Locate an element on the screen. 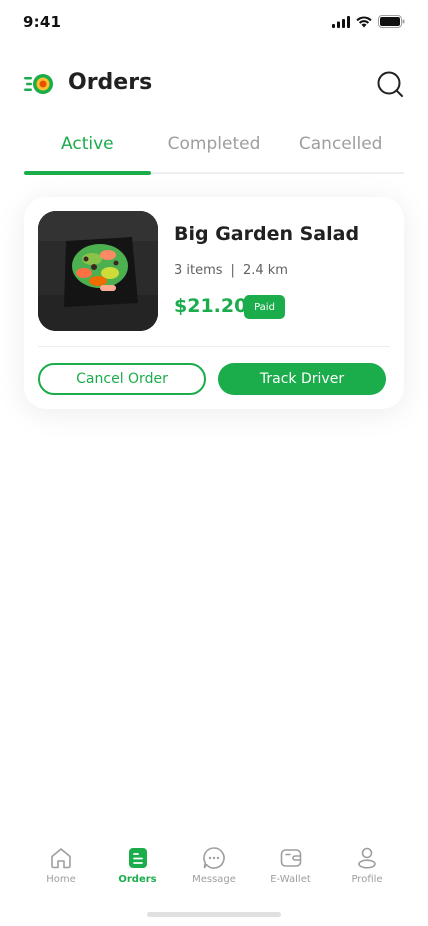  track-driver-button: Track Driver is located at coordinates (302, 379).